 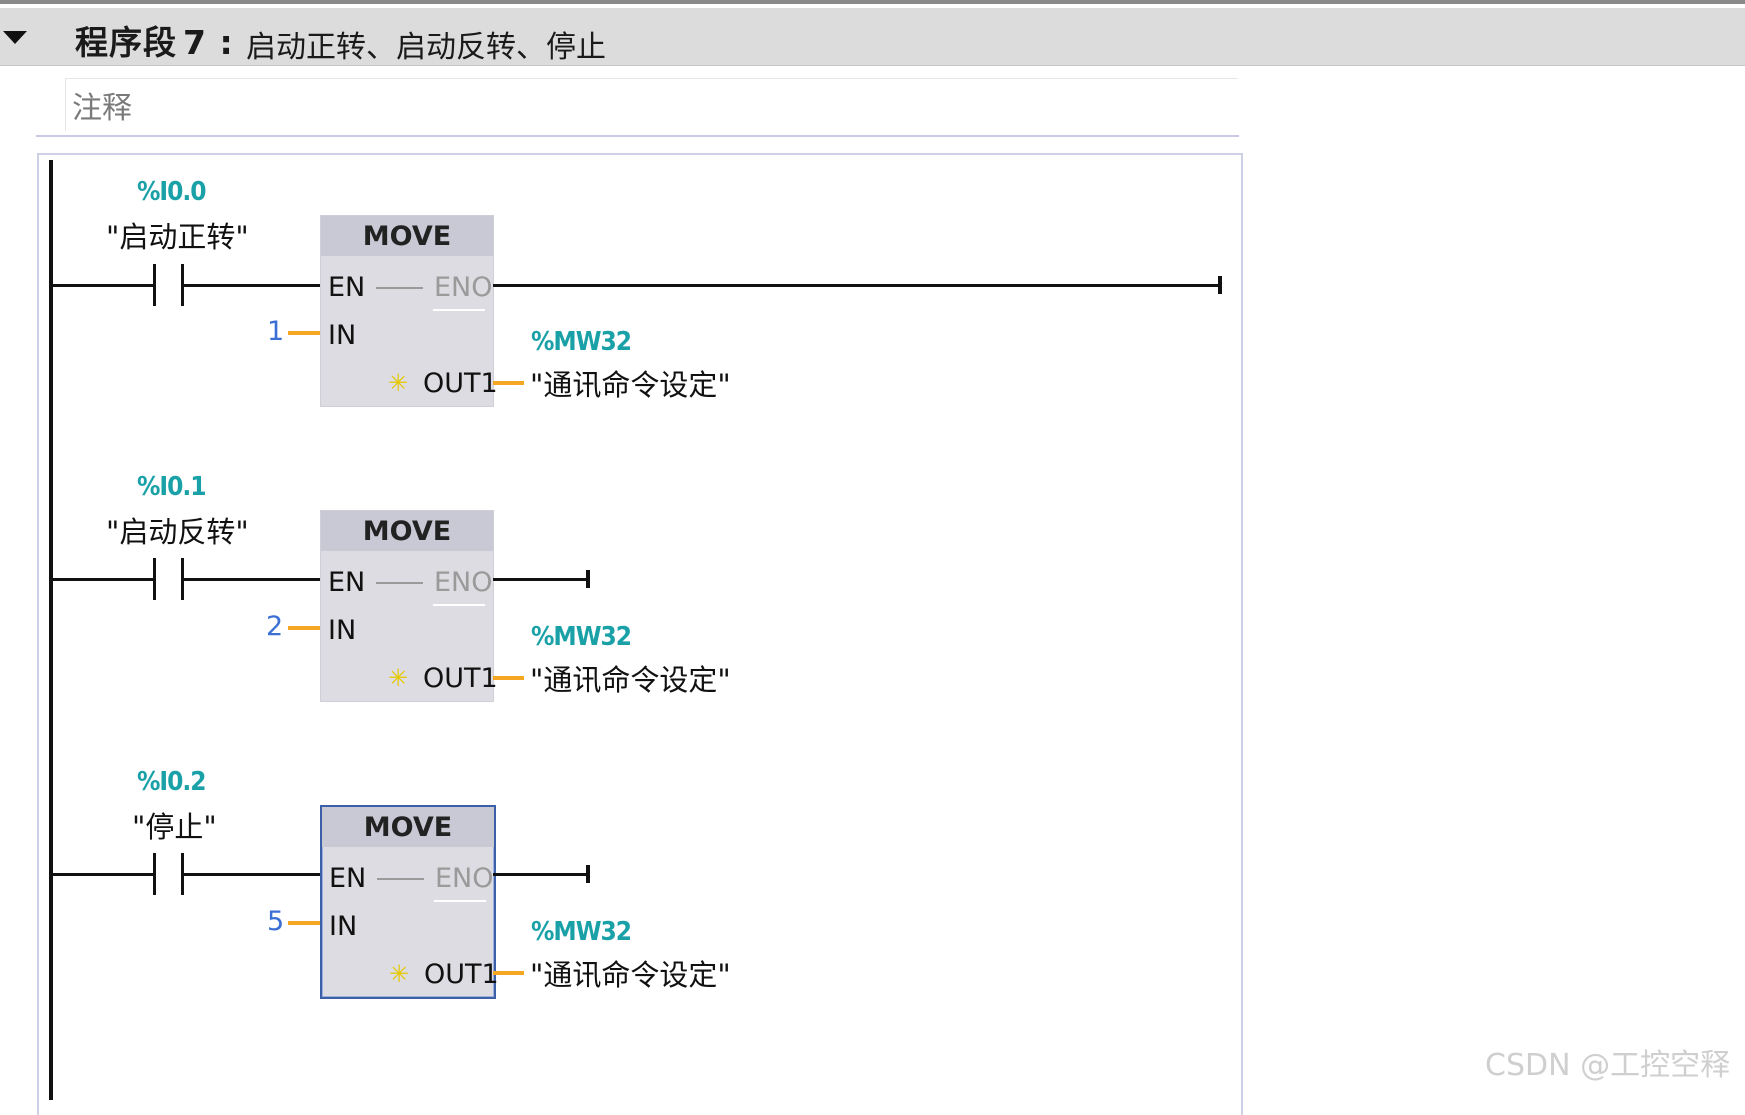 I want to click on network-title-label: 程序段, so click(x=126, y=42).